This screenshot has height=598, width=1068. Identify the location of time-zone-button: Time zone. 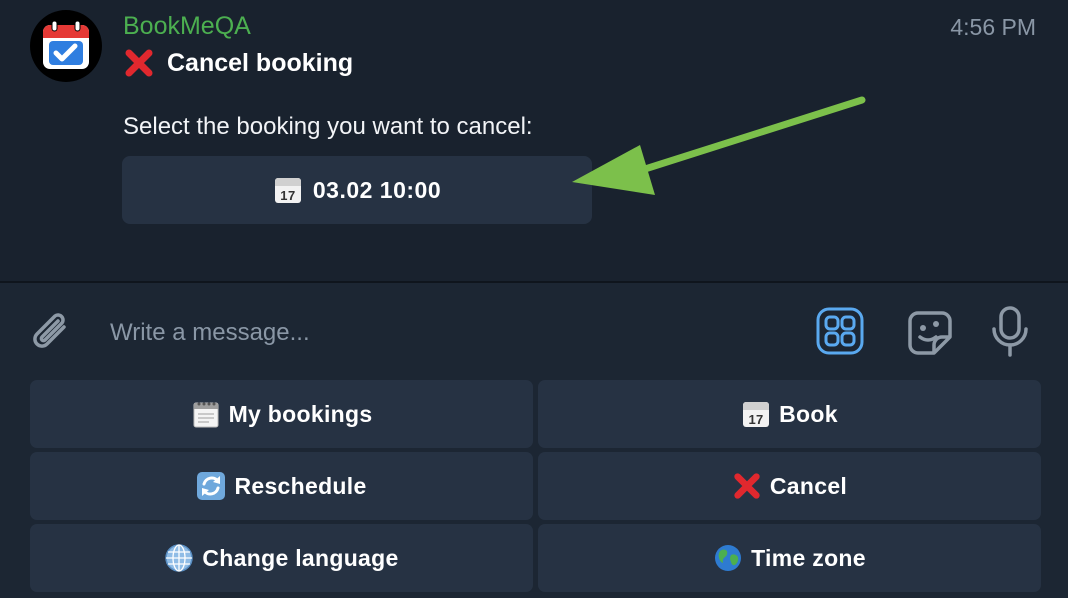
(789, 558).